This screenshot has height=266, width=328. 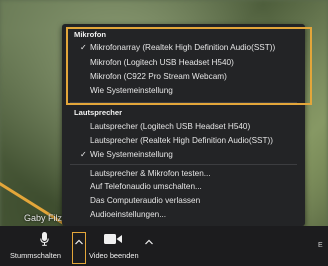 What do you see at coordinates (40, 246) in the screenshot?
I see `mute-button: Stummschalten` at bounding box center [40, 246].